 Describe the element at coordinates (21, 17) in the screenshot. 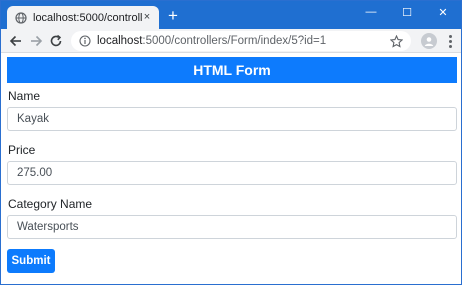

I see `globe-icon` at that location.